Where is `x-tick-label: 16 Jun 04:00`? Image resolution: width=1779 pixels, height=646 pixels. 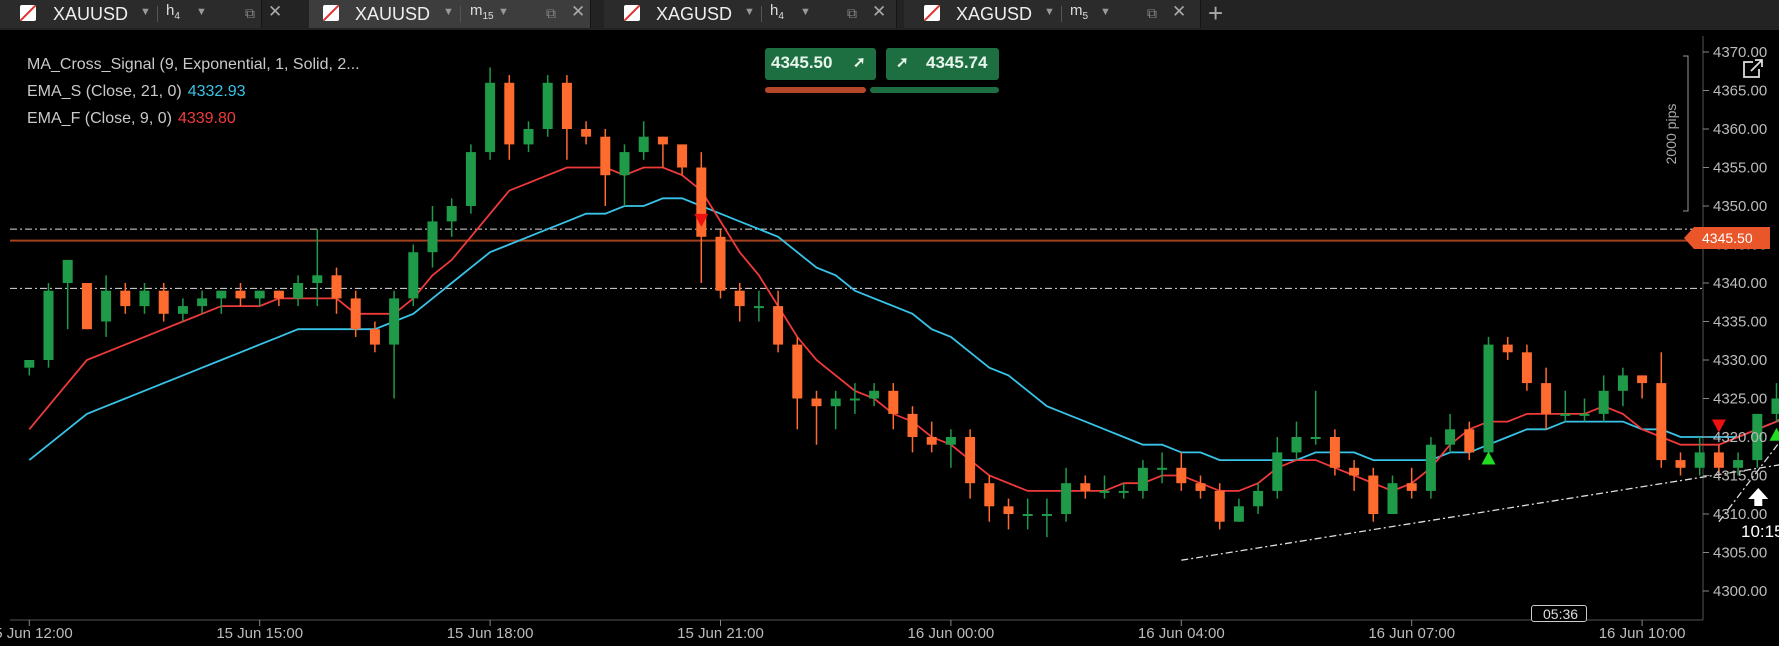 x-tick-label: 16 Jun 04:00 is located at coordinates (1181, 633).